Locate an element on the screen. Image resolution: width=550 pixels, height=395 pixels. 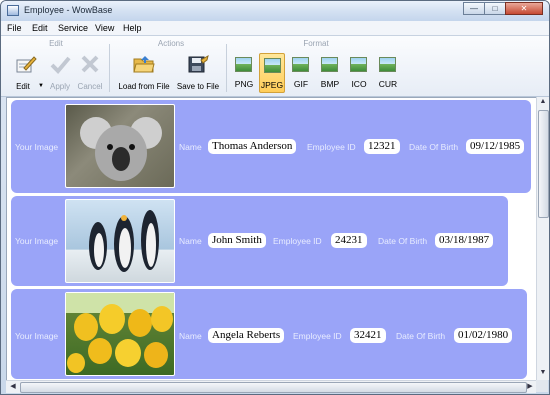
group-title-edit: Edit is located at coordinates (56, 43).